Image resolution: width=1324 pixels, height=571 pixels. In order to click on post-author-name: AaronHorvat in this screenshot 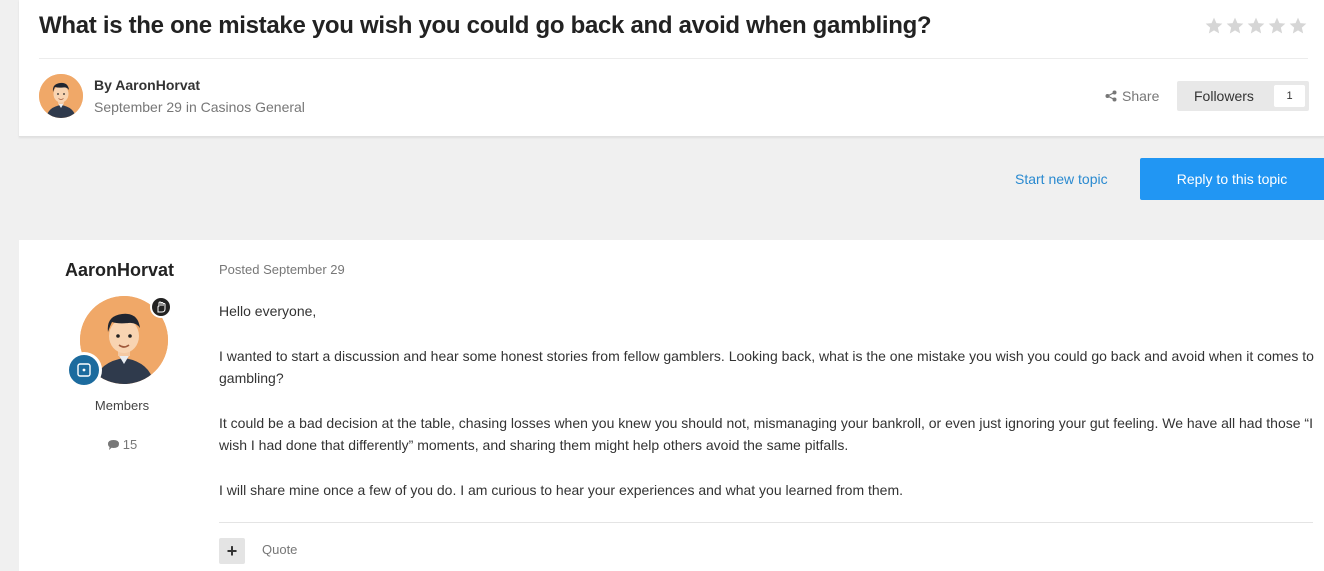, I will do `click(119, 270)`.